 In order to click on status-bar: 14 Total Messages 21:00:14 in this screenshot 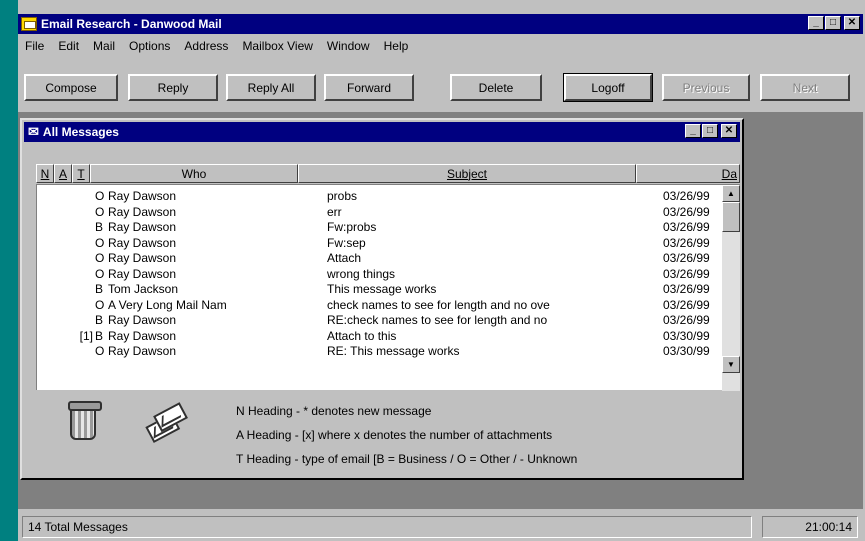, I will do `click(440, 526)`.